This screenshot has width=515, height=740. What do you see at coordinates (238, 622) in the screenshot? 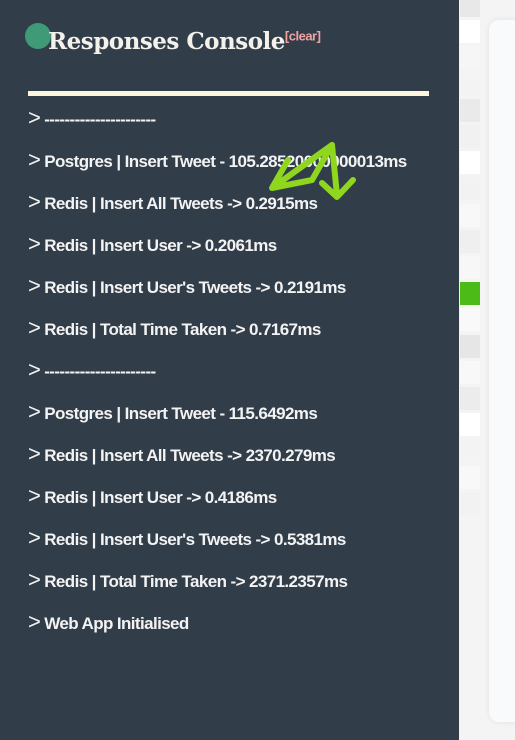
I see `log-line: > Web App Initialised` at bounding box center [238, 622].